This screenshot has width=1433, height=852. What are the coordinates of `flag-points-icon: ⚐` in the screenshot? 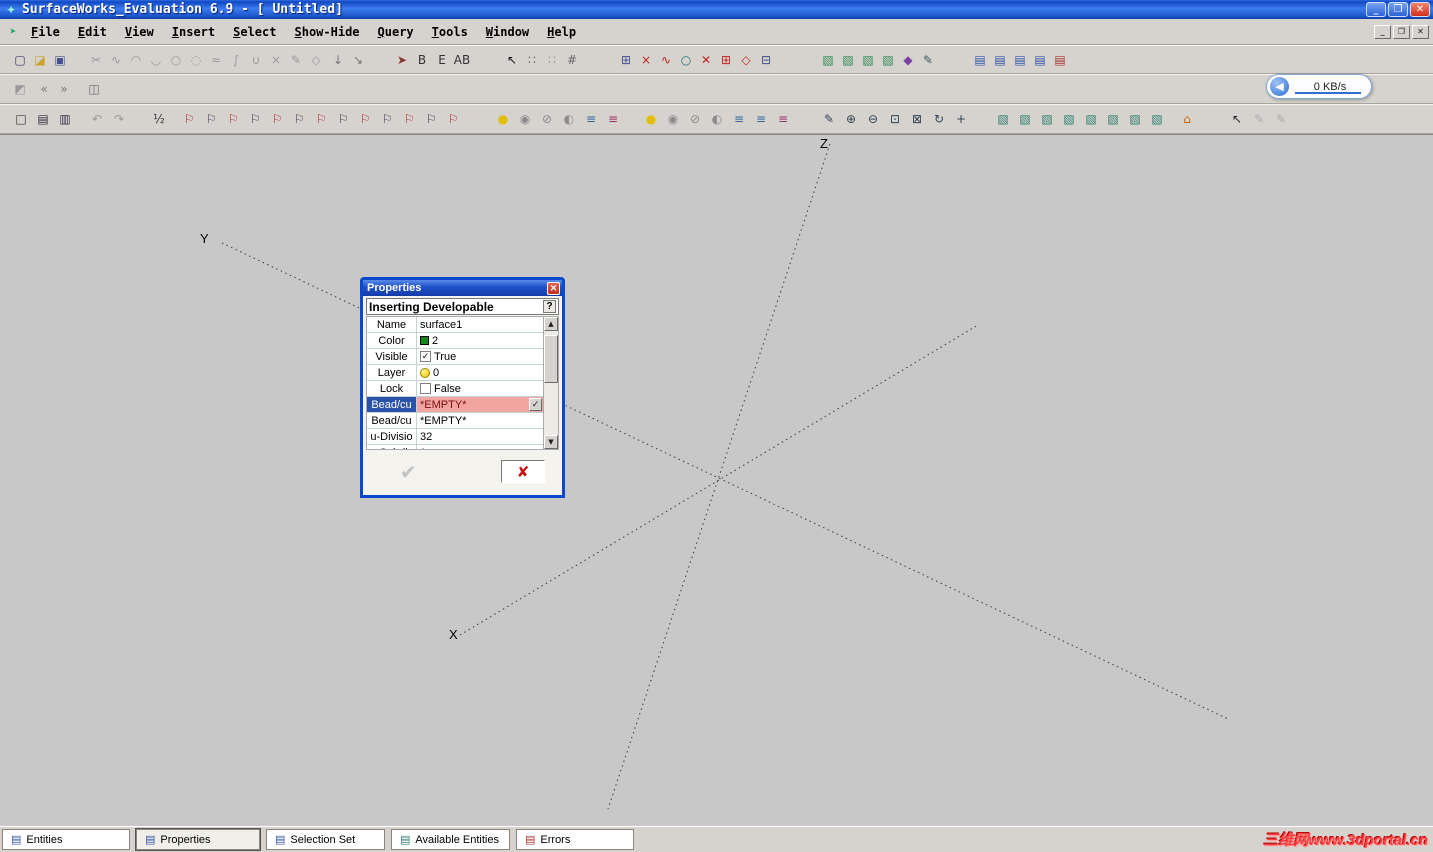 It's located at (189, 119).